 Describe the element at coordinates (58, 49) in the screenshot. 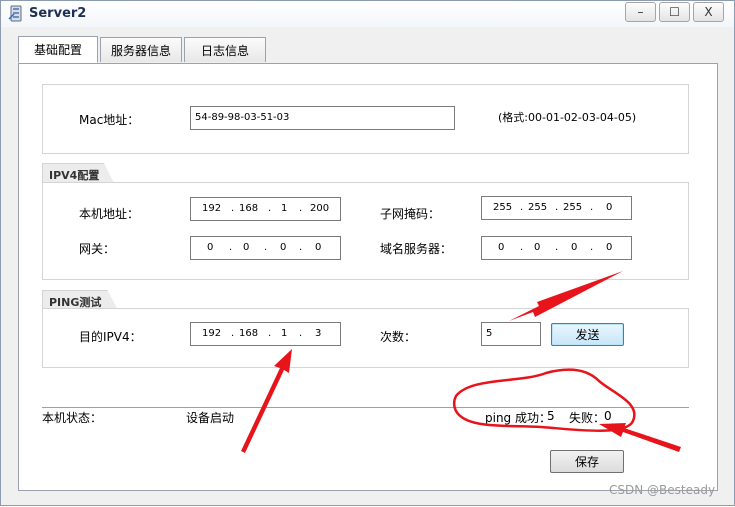

I see `tab-basic-config: 基础配置` at that location.